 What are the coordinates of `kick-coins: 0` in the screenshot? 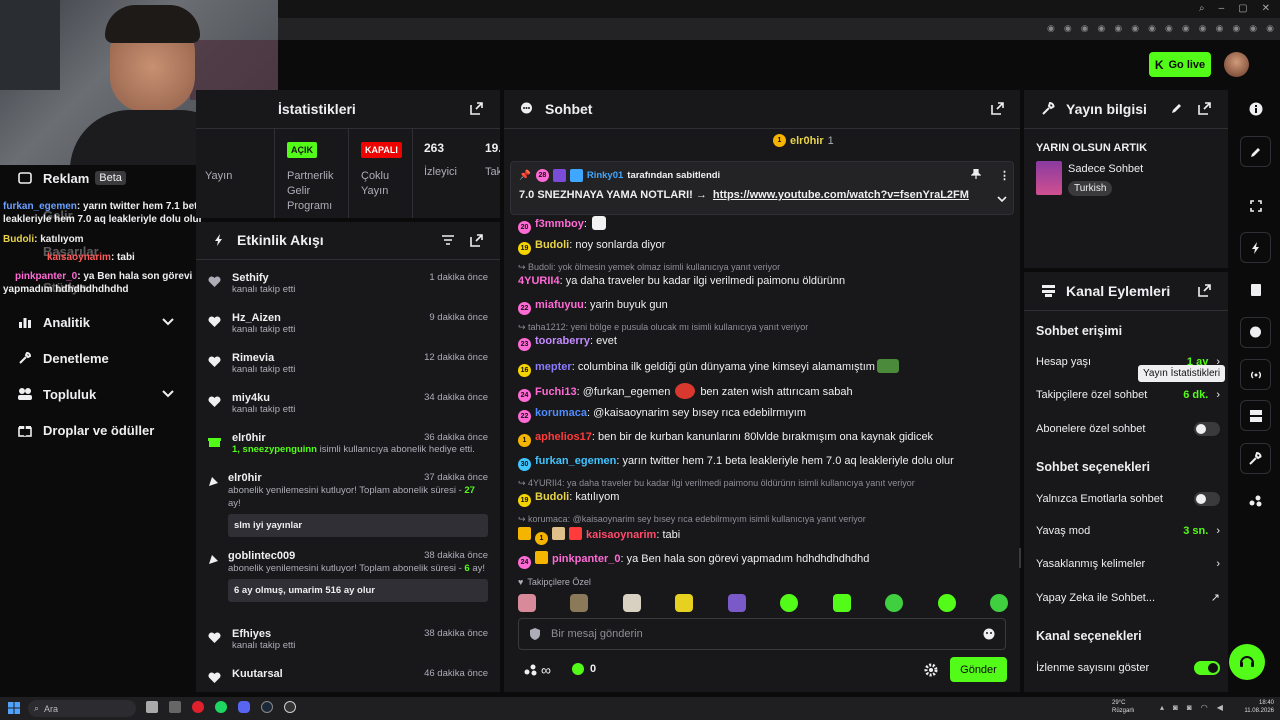 It's located at (584, 669).